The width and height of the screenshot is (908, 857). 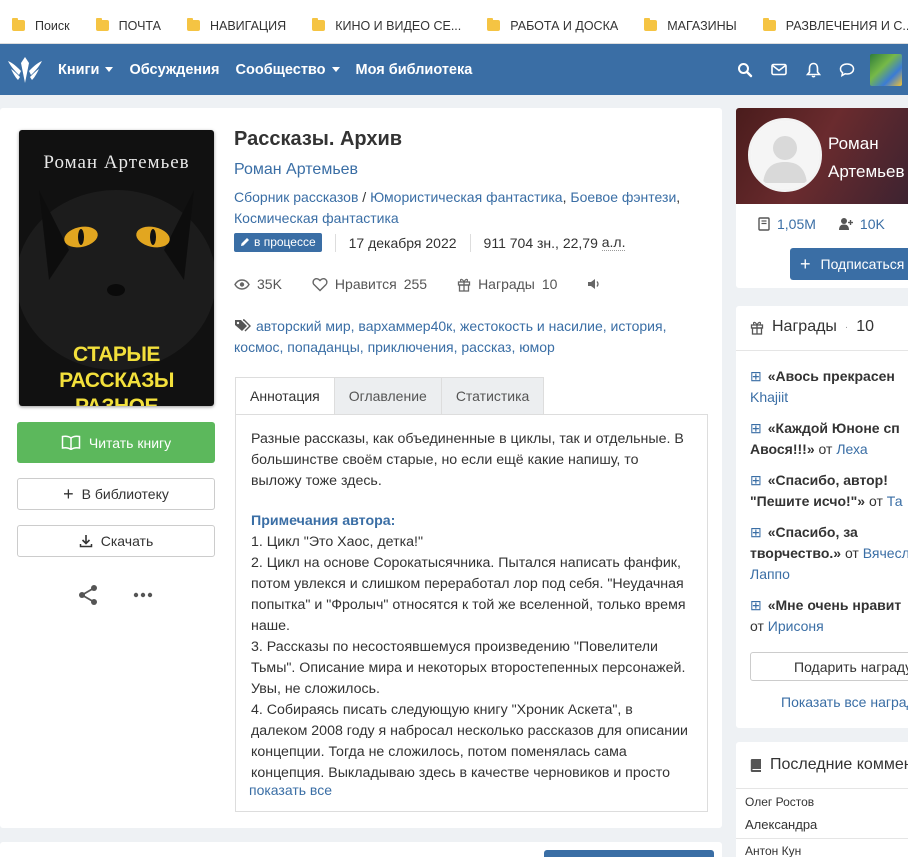 What do you see at coordinates (773, 850) in the screenshot?
I see `comment-author: Антон Кун` at bounding box center [773, 850].